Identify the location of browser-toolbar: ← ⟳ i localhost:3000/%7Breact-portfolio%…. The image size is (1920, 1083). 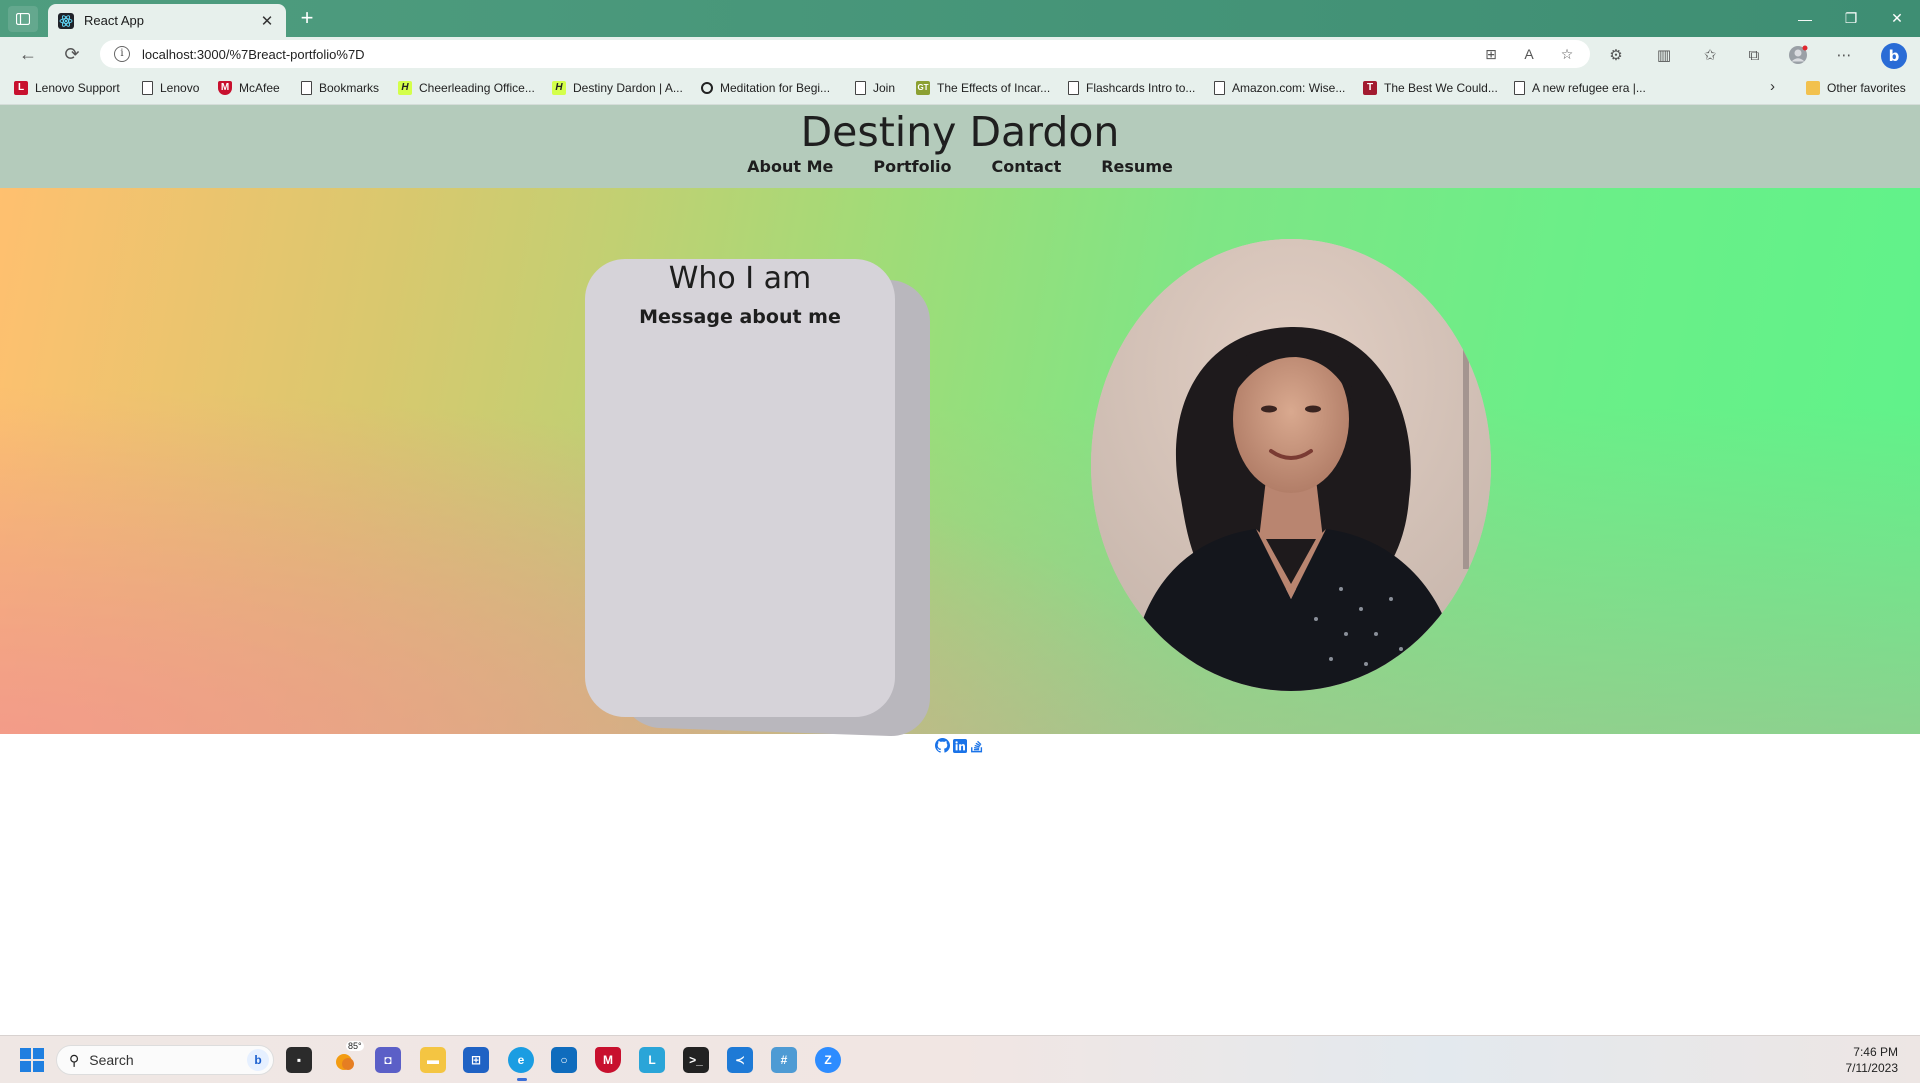
(960, 54).